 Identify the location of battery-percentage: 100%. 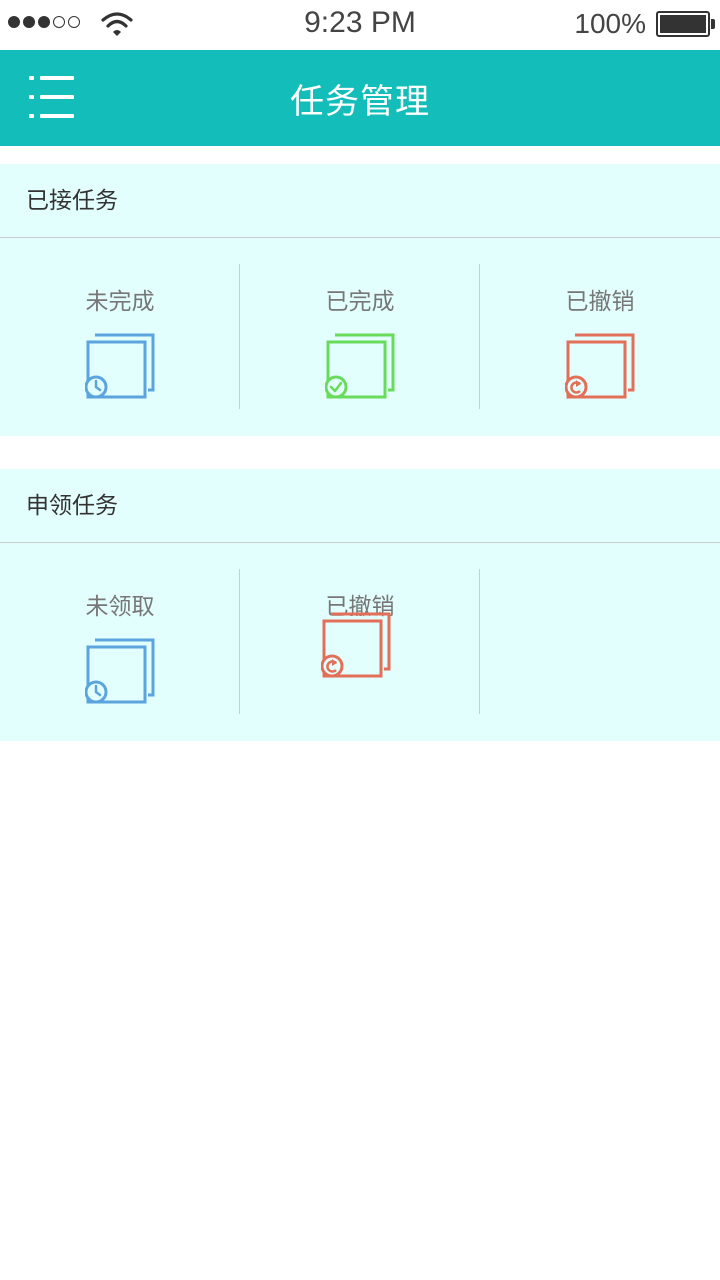
(610, 23).